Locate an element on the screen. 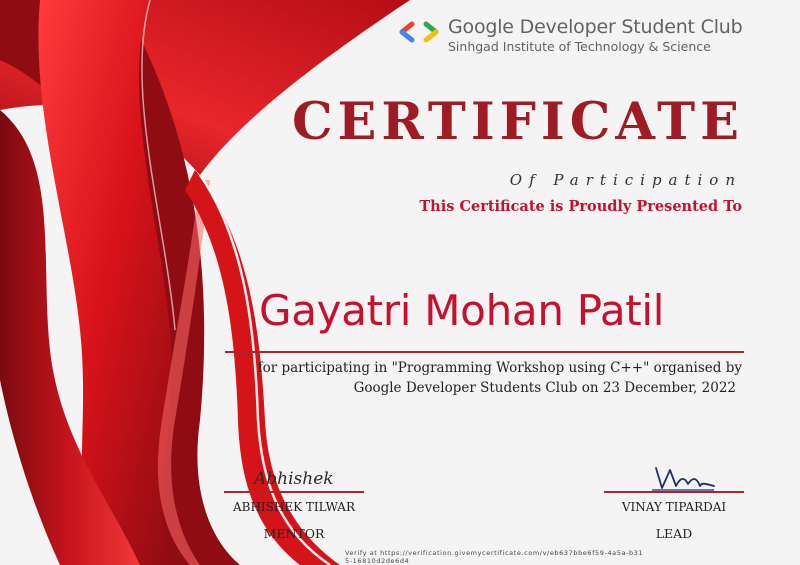 The height and width of the screenshot is (565, 800). mentor-signature: Abhishek is located at coordinates (293, 479).